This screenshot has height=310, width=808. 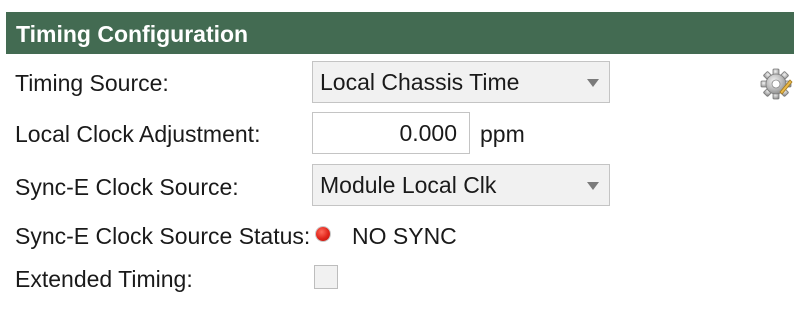 What do you see at coordinates (391, 133) in the screenshot?
I see `local-clock-adjustment-input: 0.000` at bounding box center [391, 133].